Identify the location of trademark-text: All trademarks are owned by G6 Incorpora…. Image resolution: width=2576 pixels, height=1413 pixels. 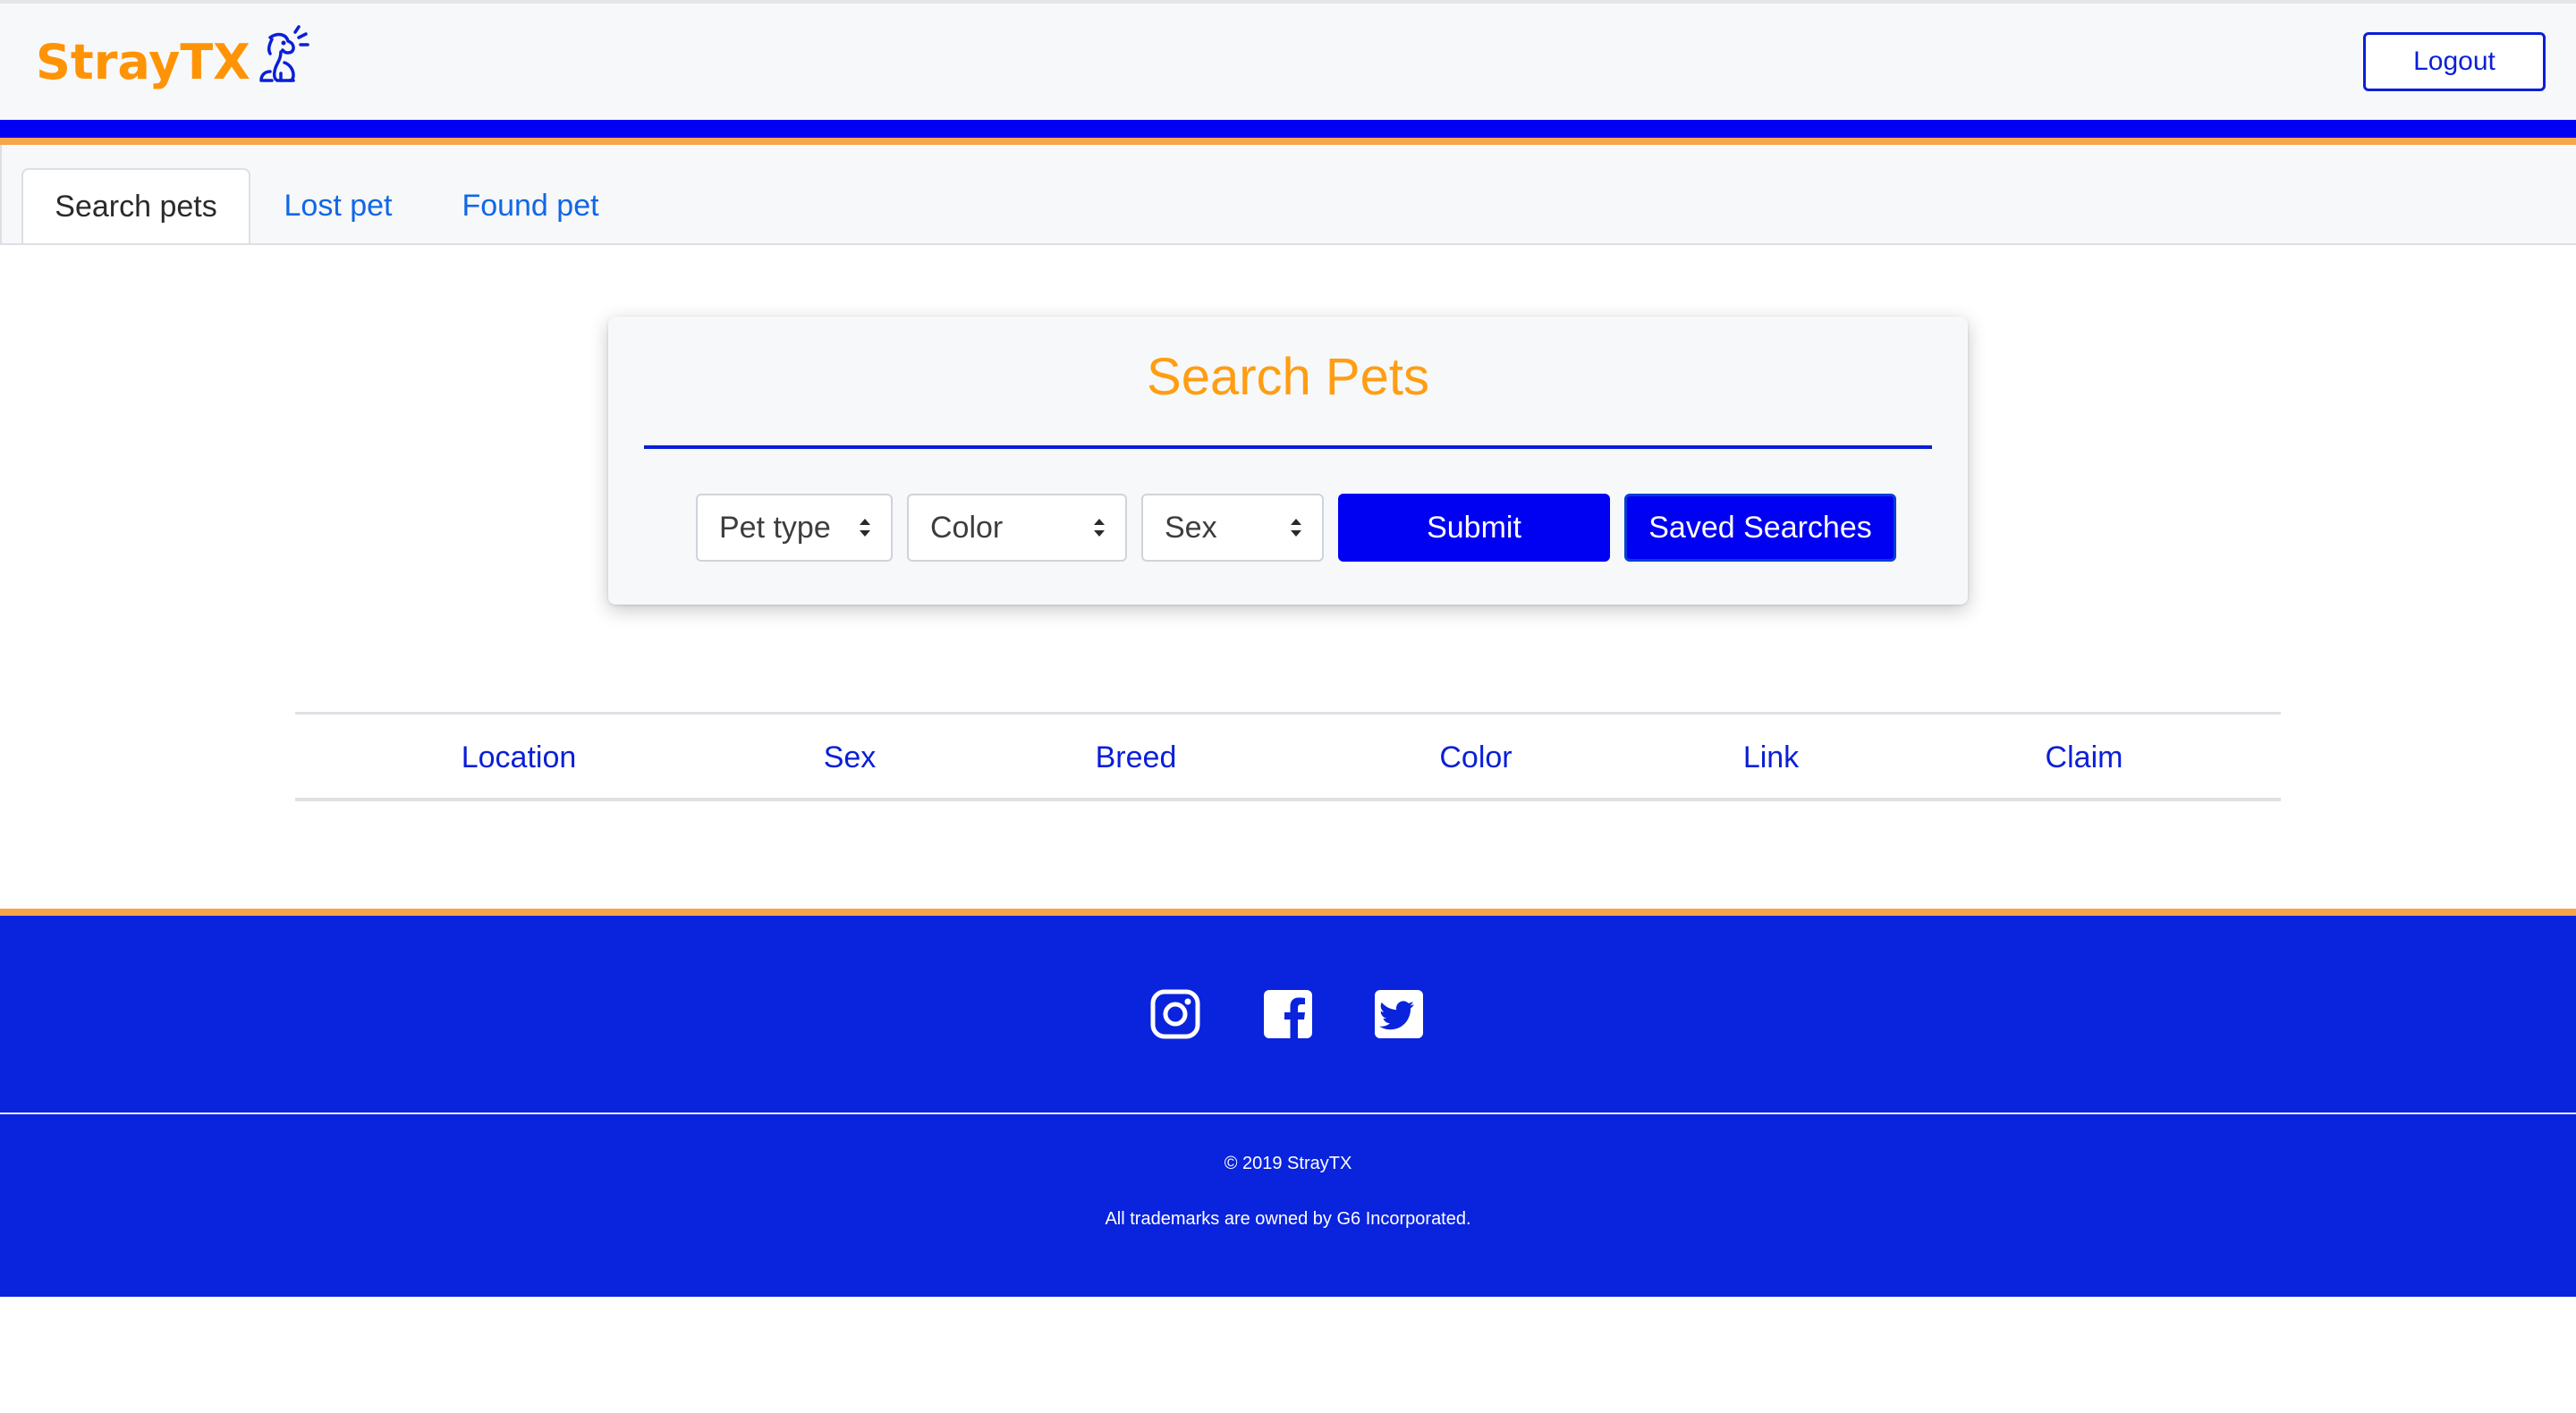
(1288, 1219).